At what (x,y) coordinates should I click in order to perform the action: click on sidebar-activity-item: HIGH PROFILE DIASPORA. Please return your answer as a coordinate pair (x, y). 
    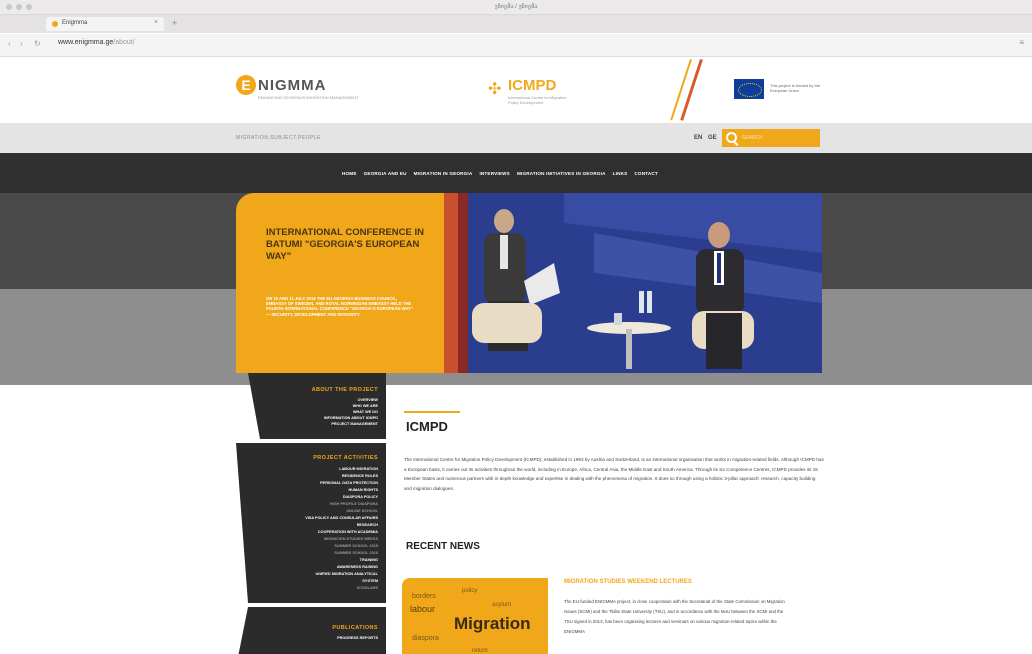
    Looking at the image, I should click on (354, 504).